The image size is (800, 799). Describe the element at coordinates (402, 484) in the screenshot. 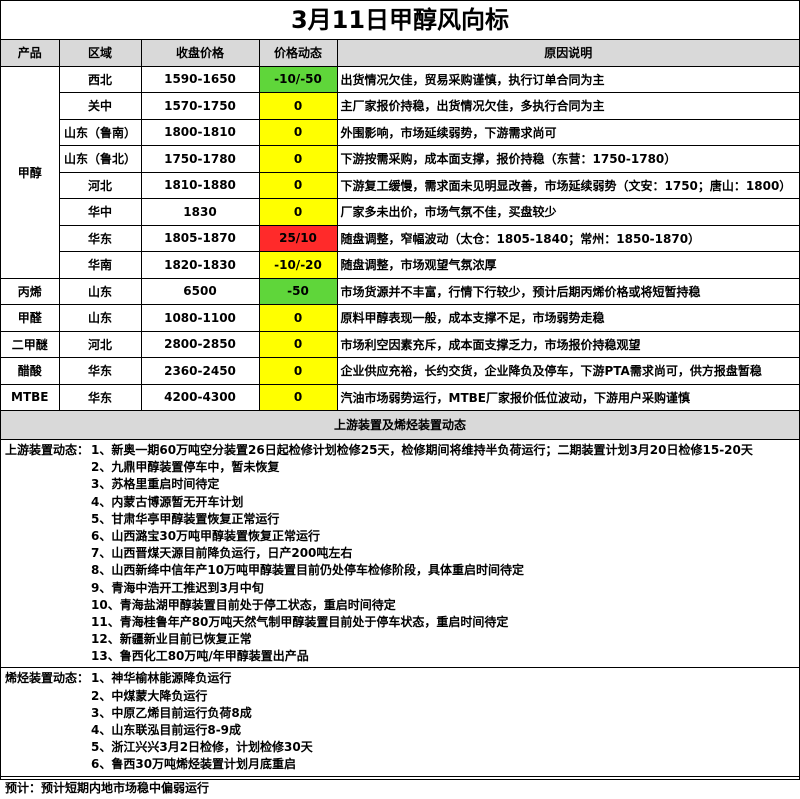

I see `list-item: 3、苏格里重启时间待定` at that location.